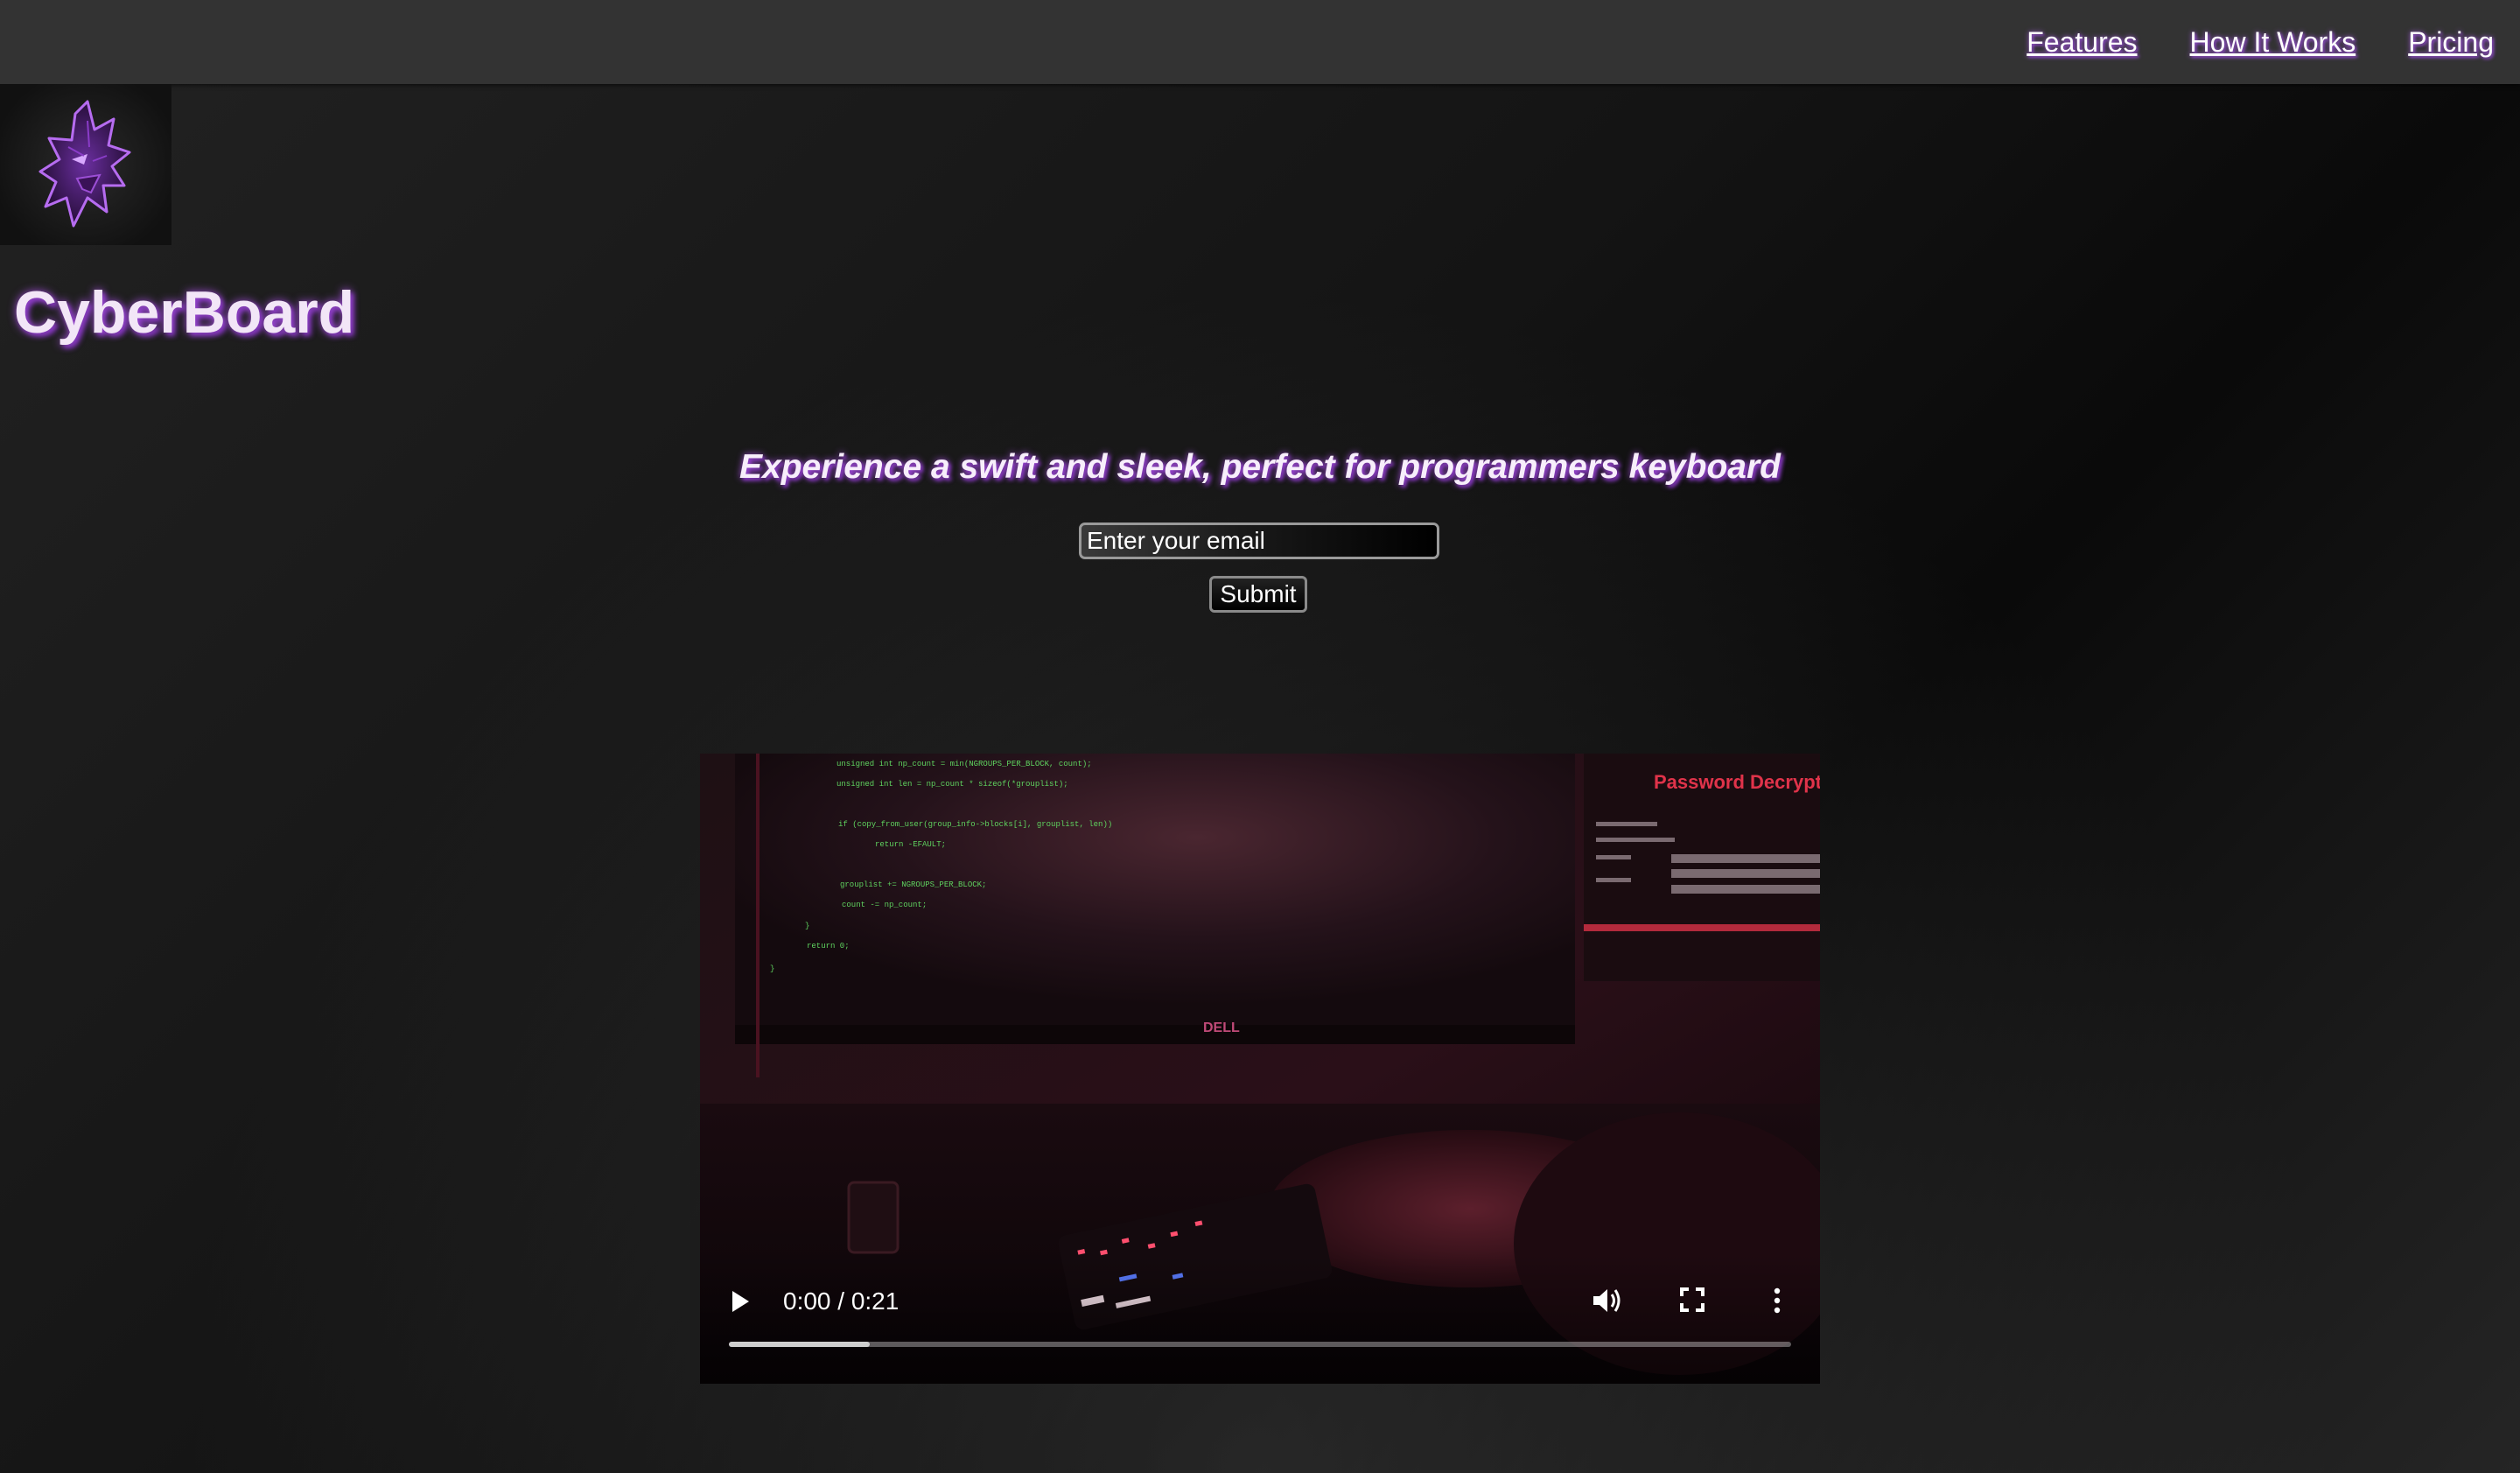 The width and height of the screenshot is (2520, 1473). What do you see at coordinates (1692, 1300) in the screenshot?
I see `fullscreen-icon` at bounding box center [1692, 1300].